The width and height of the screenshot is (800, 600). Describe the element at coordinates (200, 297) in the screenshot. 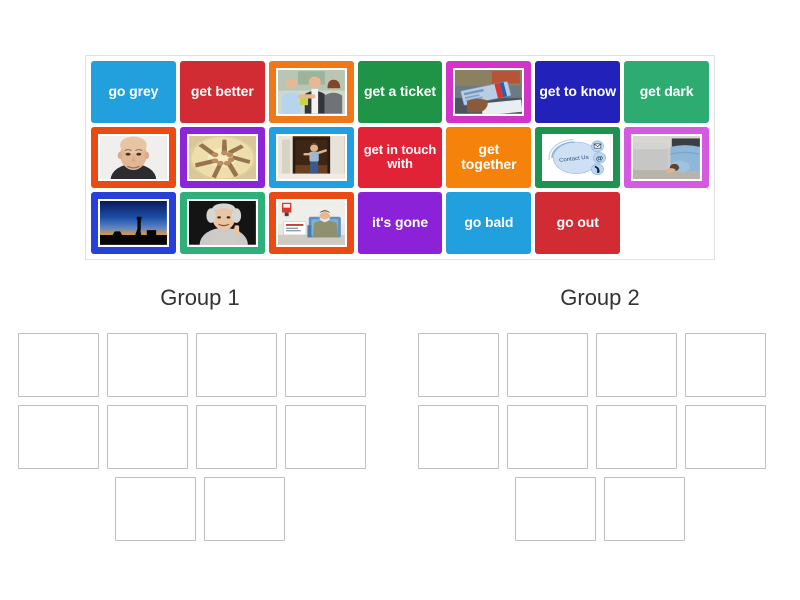

I see `group-title: Group 1` at that location.